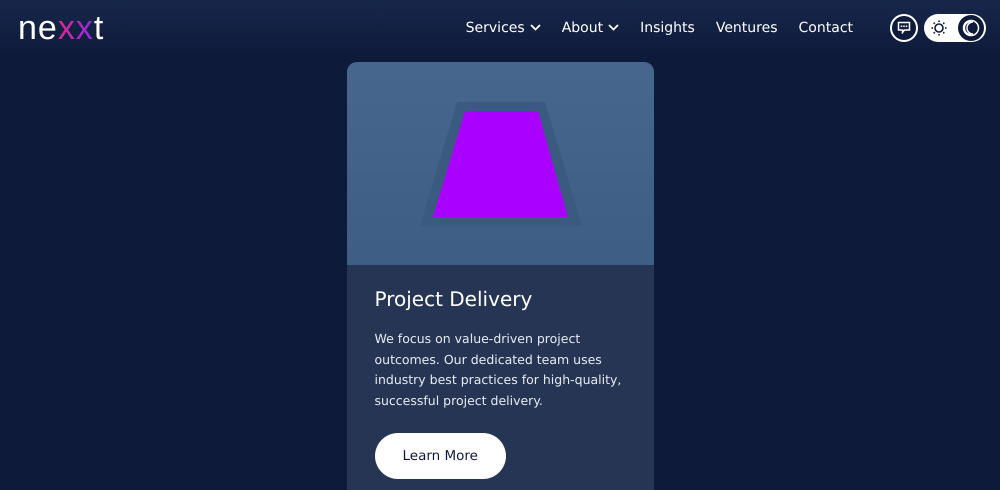 The image size is (1000, 490). Describe the element at coordinates (498, 370) in the screenshot. I see `card-description: We focus on value-driven project outcomes. Our dedicated team uses industry best practices for high-quality, successful project delivery.` at that location.